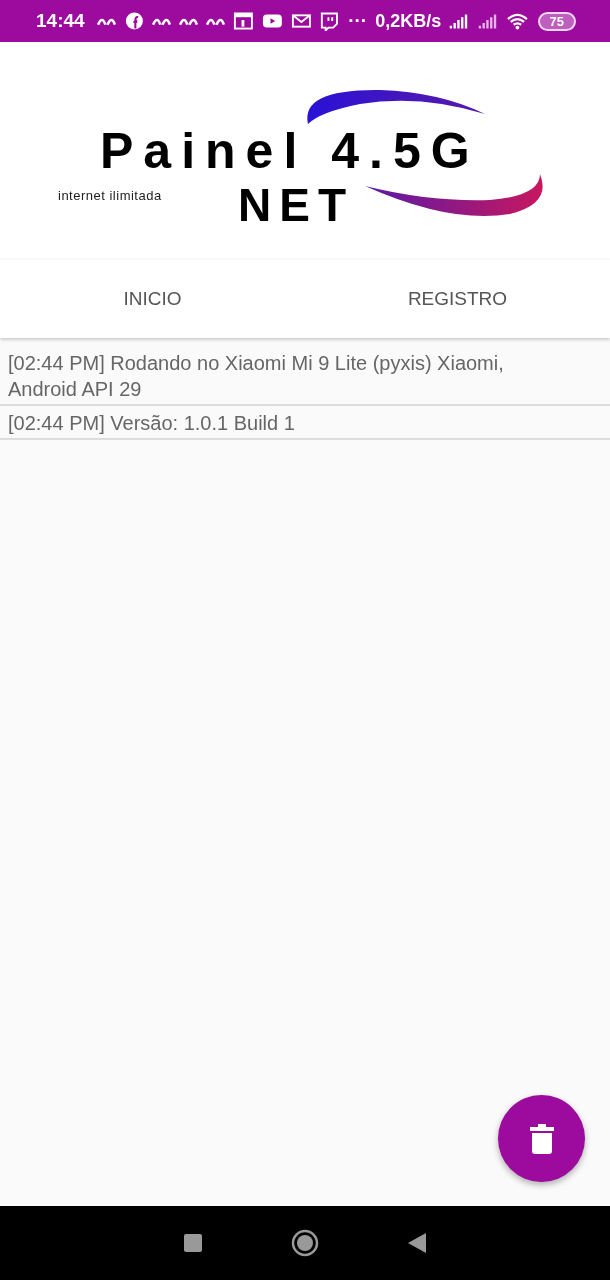 Image resolution: width=610 pixels, height=1280 pixels. I want to click on tab: REGISTRO, so click(457, 299).